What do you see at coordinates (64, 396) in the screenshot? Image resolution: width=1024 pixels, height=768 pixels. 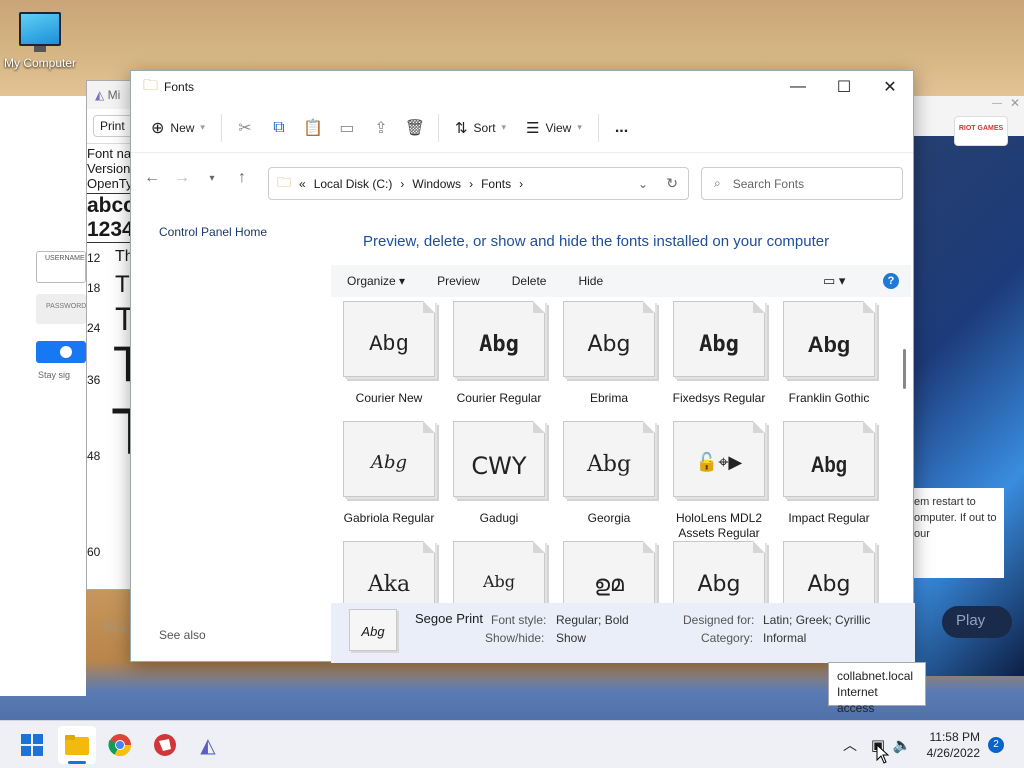 I see `browser-login-fragment: USERNAME PASSWORD Stay sig CAN'T CREATE` at bounding box center [64, 396].